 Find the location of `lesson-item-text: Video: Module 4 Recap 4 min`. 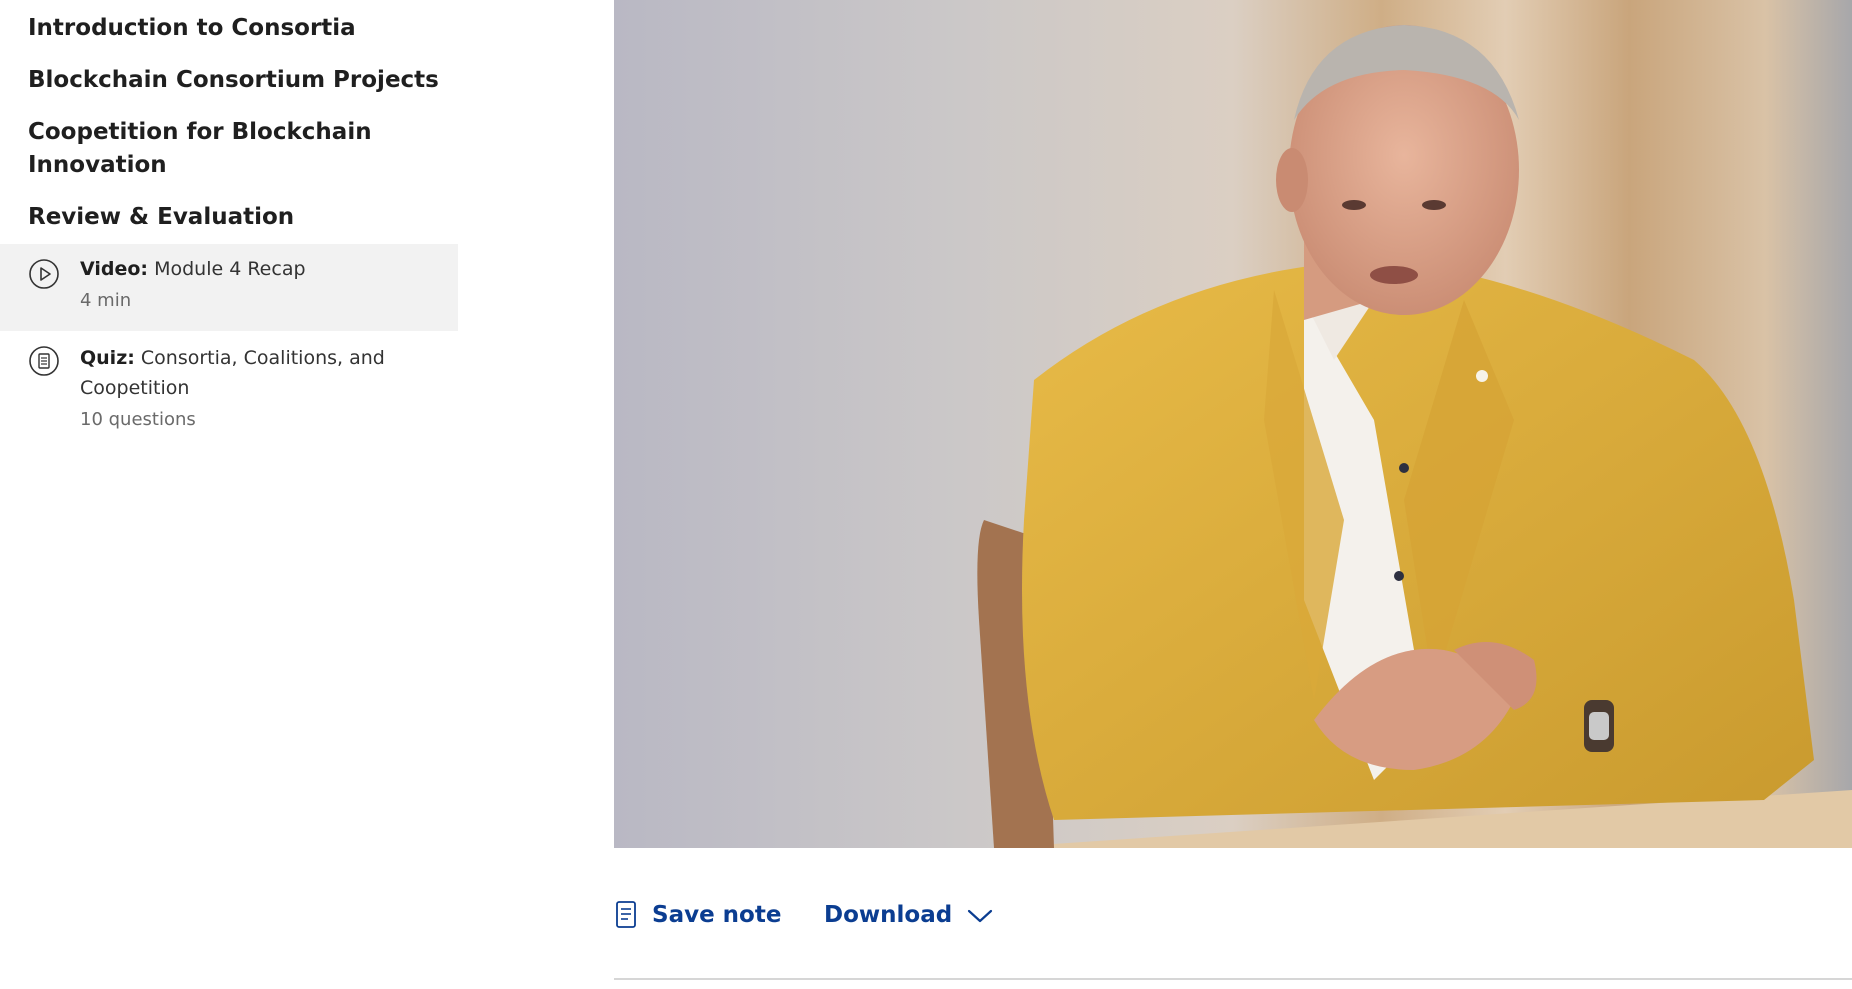

lesson-item-text: Video: Module 4 Recap 4 min is located at coordinates (250, 285).